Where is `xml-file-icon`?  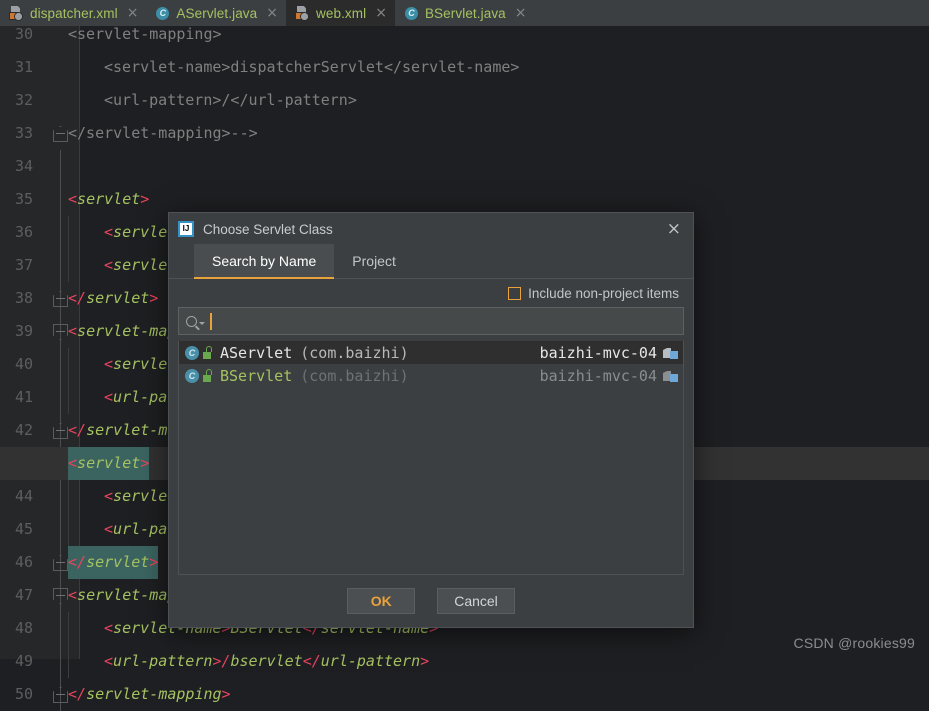 xml-file-icon is located at coordinates (302, 13).